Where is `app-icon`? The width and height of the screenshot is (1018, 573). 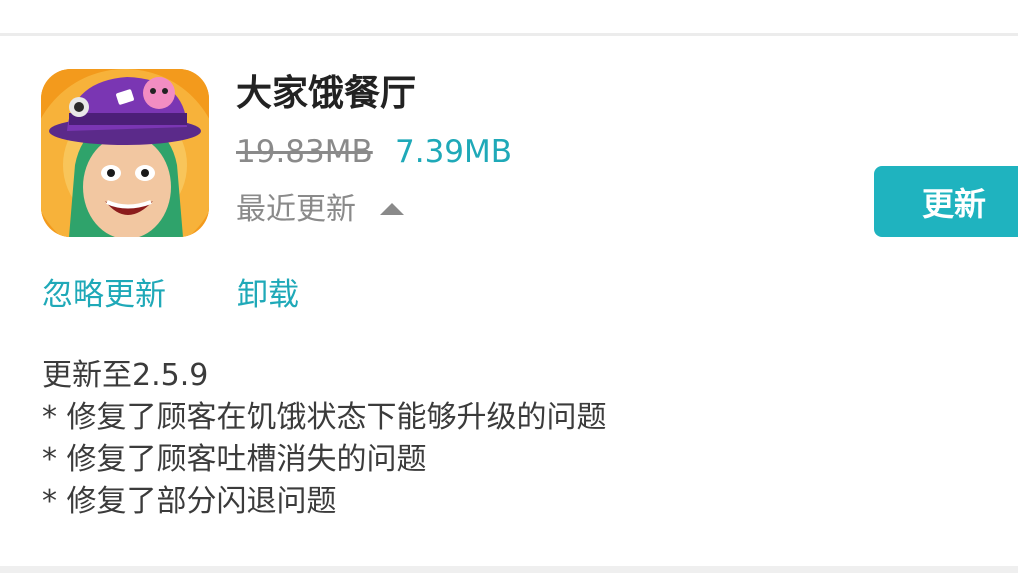 app-icon is located at coordinates (125, 153).